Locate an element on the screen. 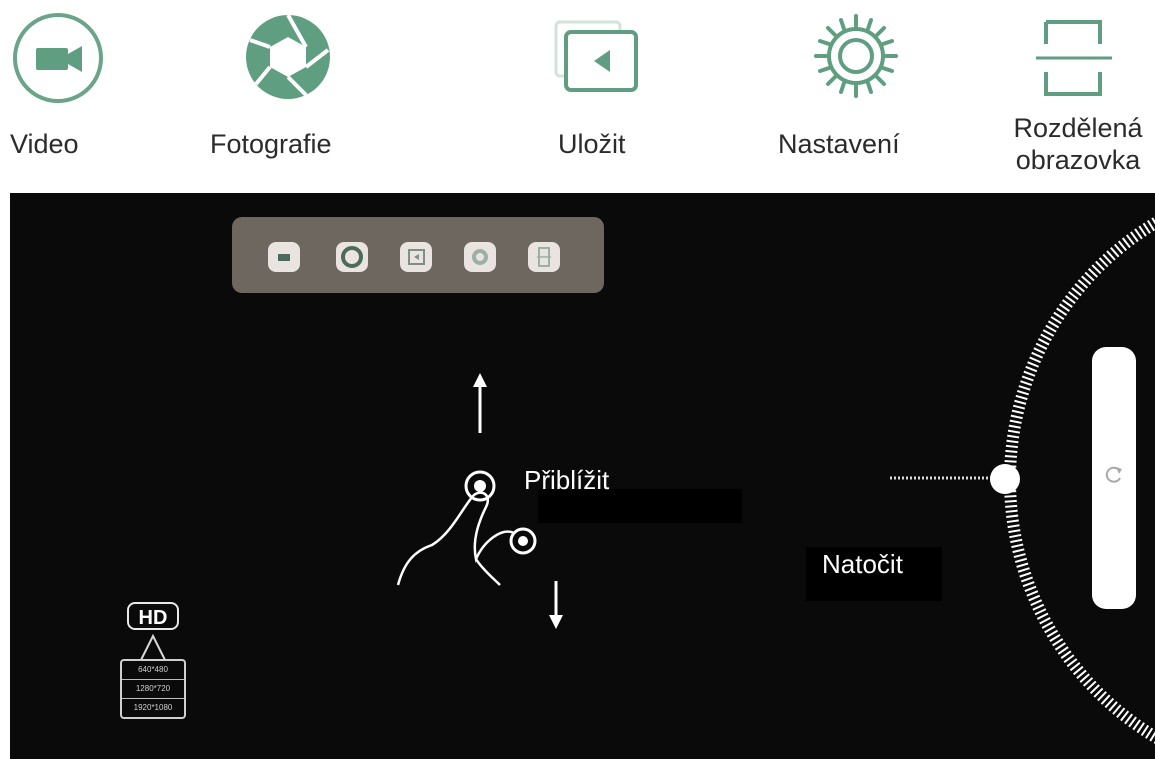 Image resolution: width=1155 pixels, height=759 pixels. hd-badge: HD is located at coordinates (153, 616).